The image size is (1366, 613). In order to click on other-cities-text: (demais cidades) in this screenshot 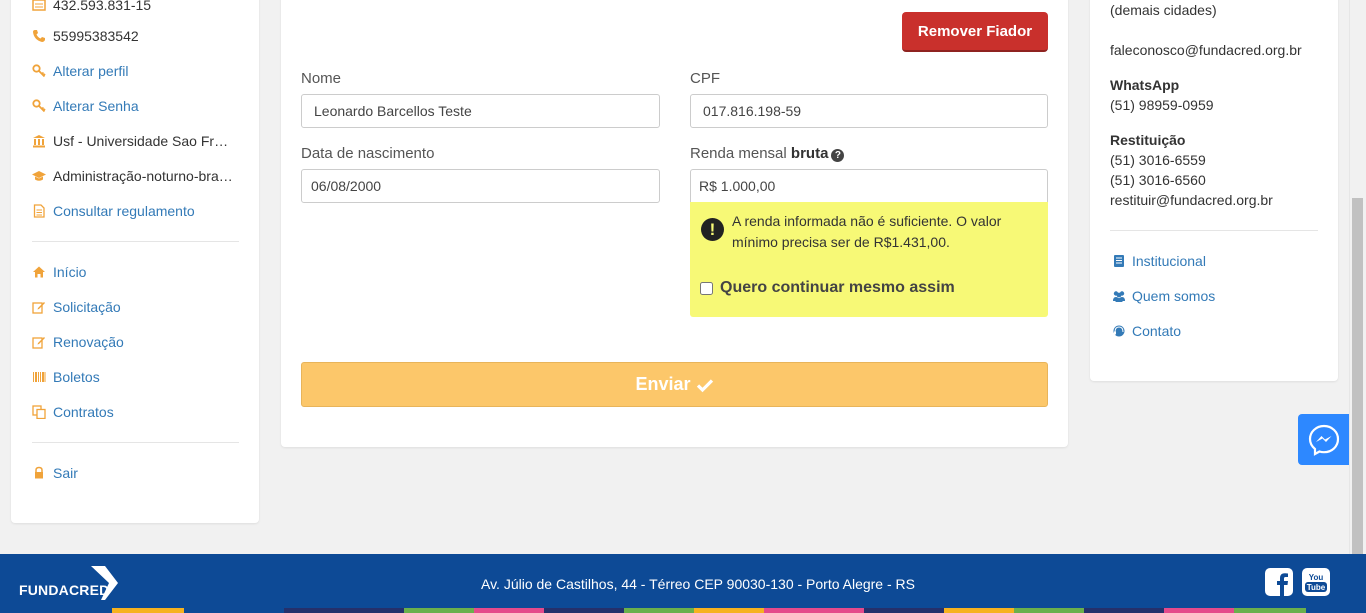, I will do `click(1163, 10)`.